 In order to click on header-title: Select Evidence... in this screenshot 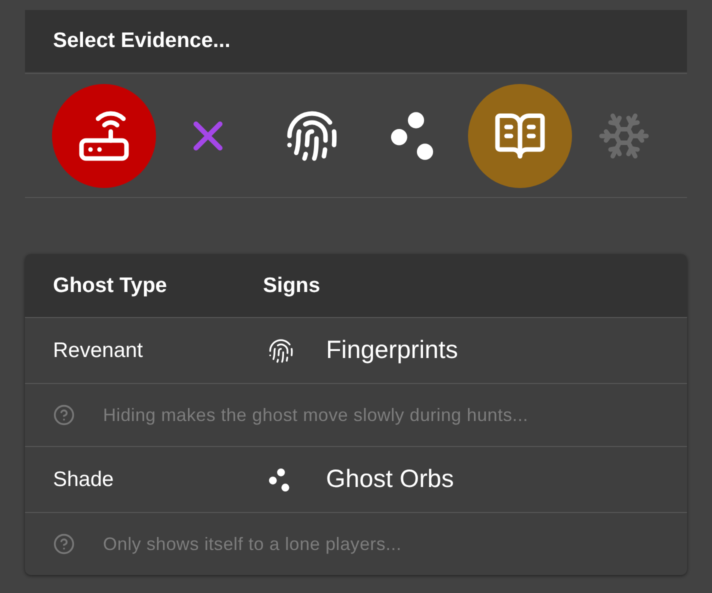, I will do `click(141, 41)`.